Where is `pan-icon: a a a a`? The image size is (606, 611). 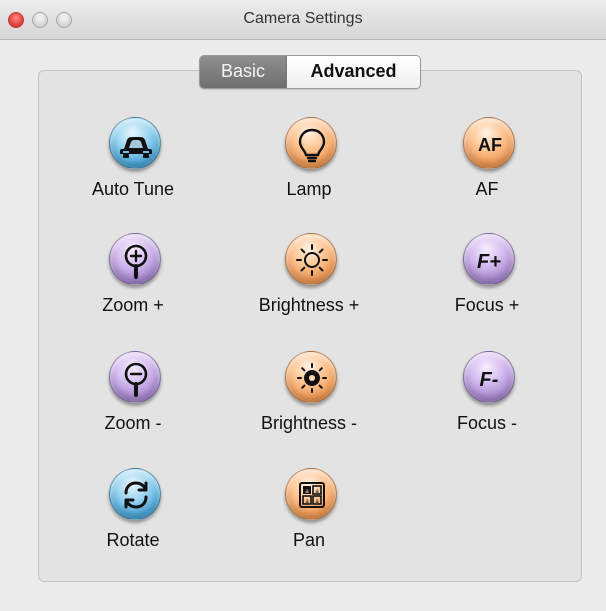
pan-icon: a a a a is located at coordinates (312, 495).